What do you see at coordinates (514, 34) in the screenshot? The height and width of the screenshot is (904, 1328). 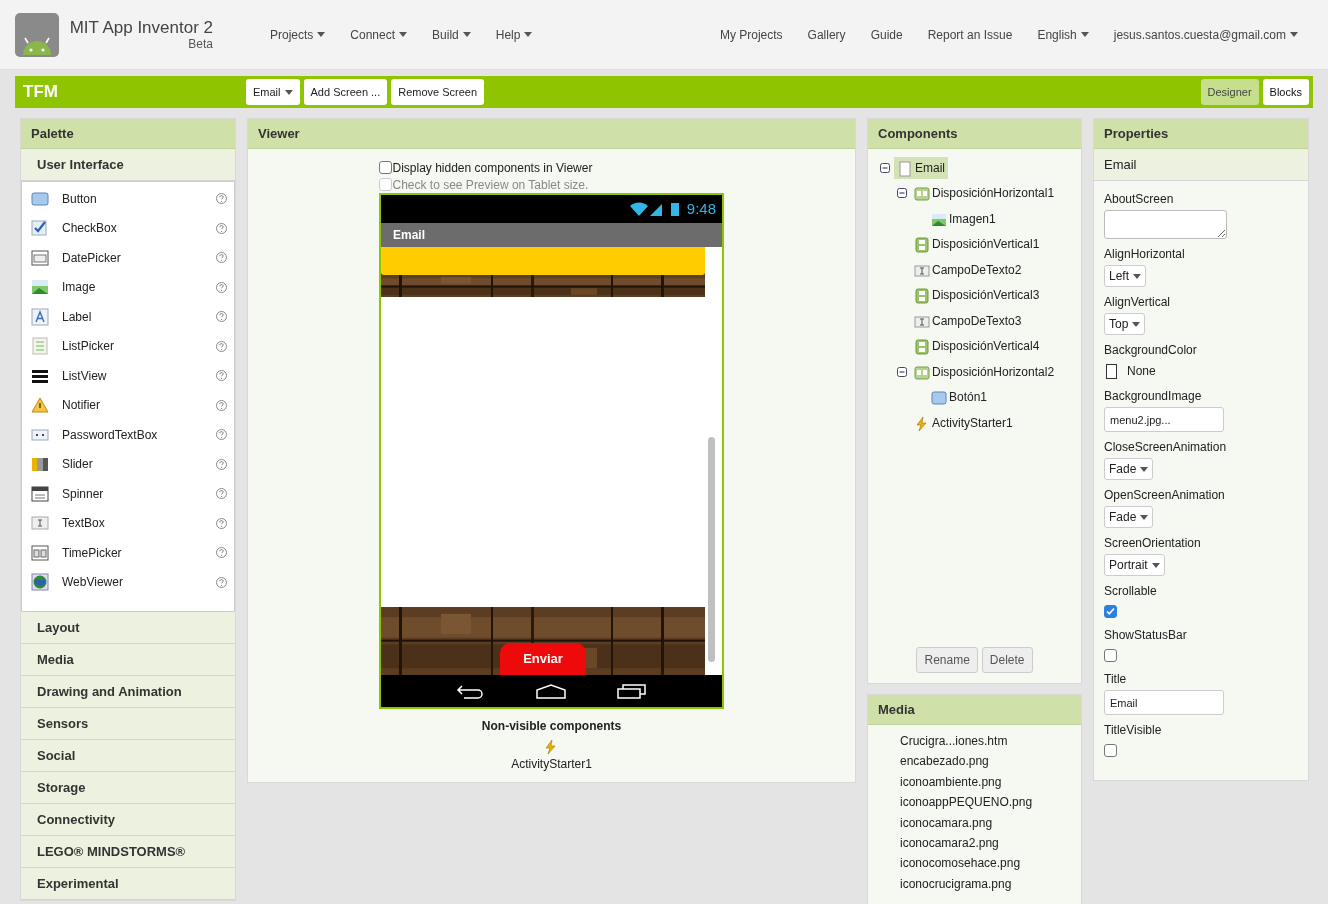 I see `menu-item: Help` at bounding box center [514, 34].